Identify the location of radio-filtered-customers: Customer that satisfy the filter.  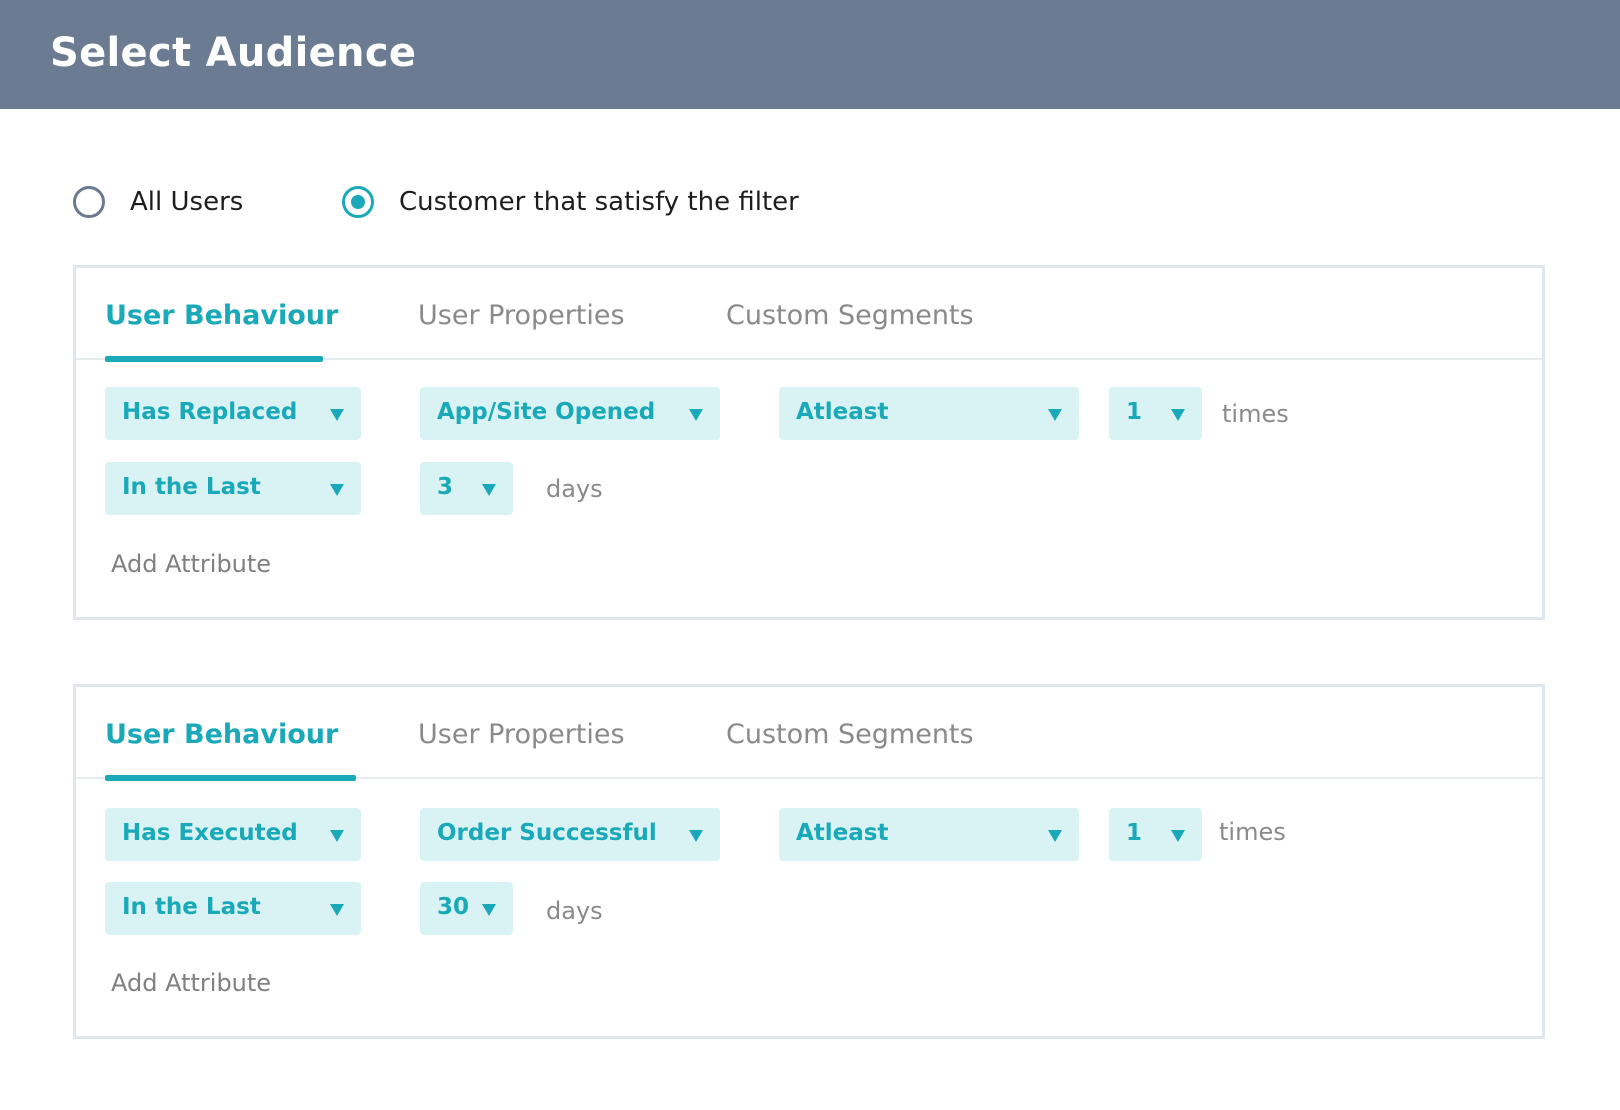
(570, 202).